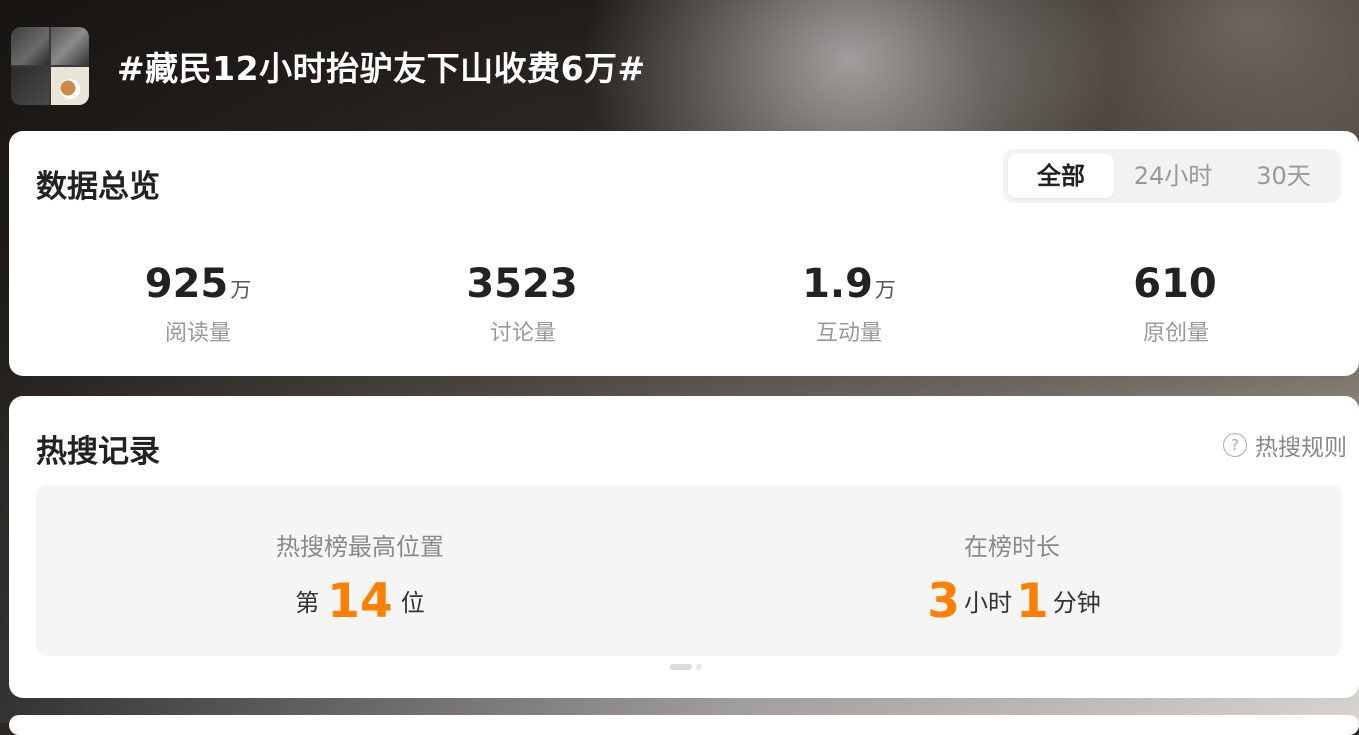 This screenshot has height=735, width=1359. What do you see at coordinates (197, 333) in the screenshot?
I see `stat-reads-label: 阅读量` at bounding box center [197, 333].